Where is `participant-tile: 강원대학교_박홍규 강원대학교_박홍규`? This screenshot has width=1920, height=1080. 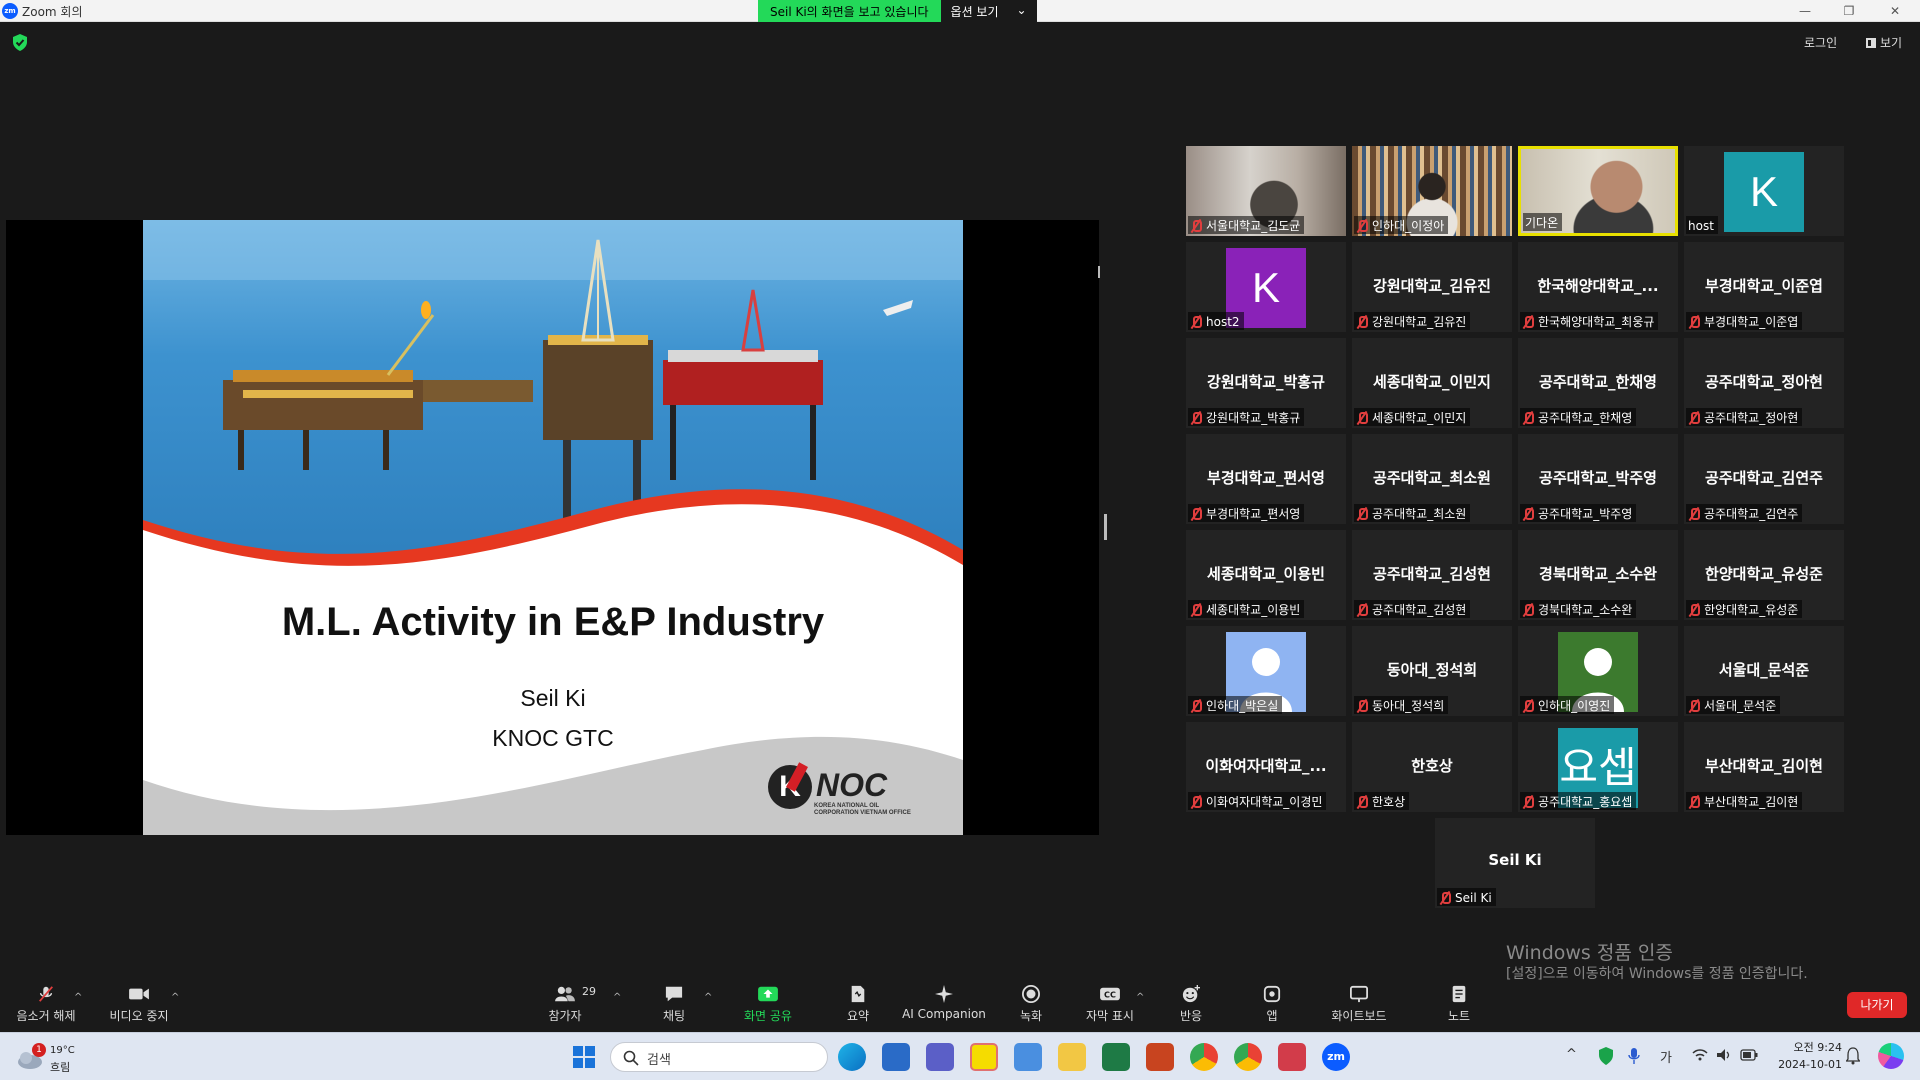 participant-tile: 강원대학교_박홍규 강원대학교_박홍규 is located at coordinates (1266, 383).